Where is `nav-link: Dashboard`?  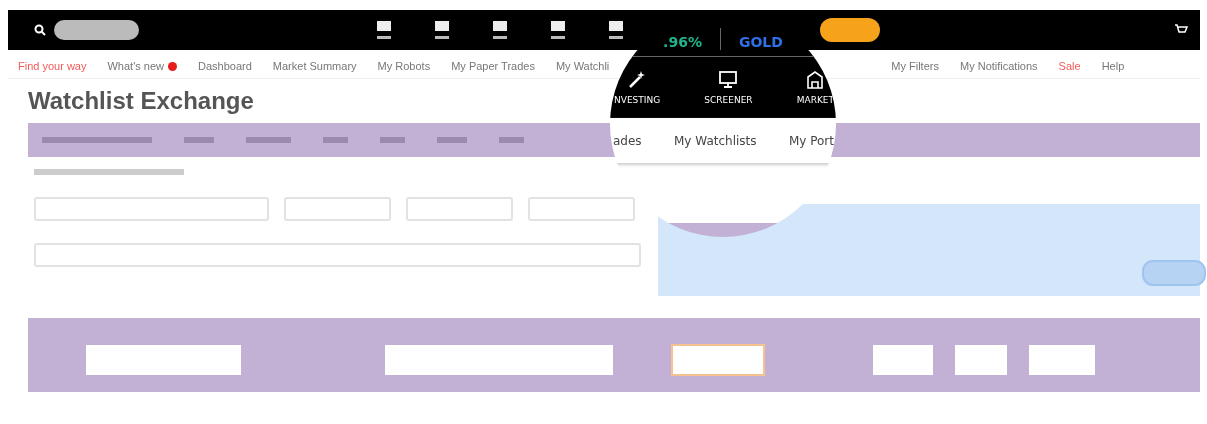
nav-link: Dashboard is located at coordinates (225, 66).